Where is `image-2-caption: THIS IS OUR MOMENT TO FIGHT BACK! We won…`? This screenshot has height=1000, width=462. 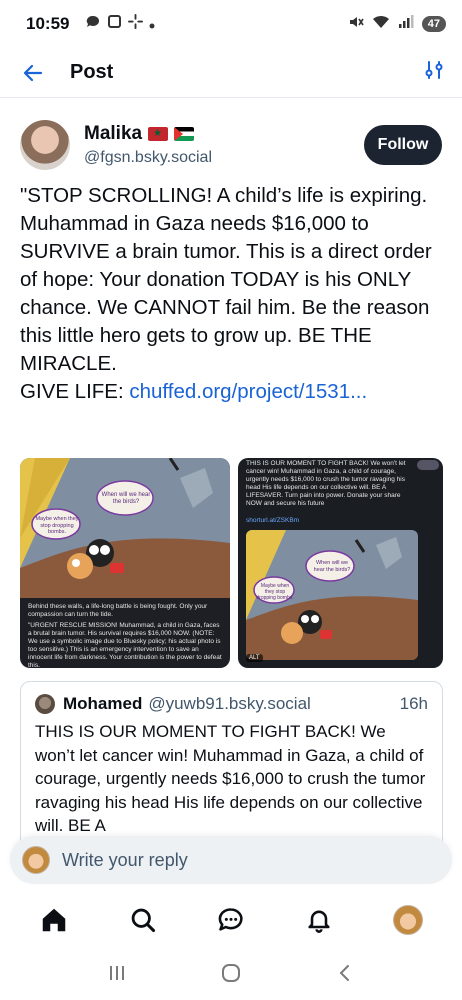 image-2-caption: THIS IS OUR MOMENT TO FIGHT BACK! We won… is located at coordinates (326, 483).